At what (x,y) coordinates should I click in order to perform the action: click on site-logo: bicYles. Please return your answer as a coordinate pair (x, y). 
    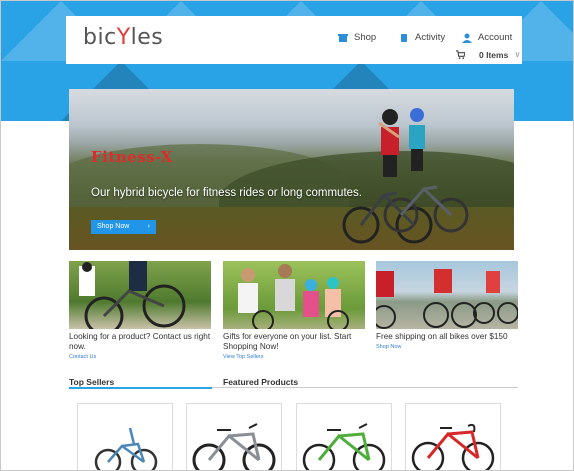
    Looking at the image, I should click on (123, 37).